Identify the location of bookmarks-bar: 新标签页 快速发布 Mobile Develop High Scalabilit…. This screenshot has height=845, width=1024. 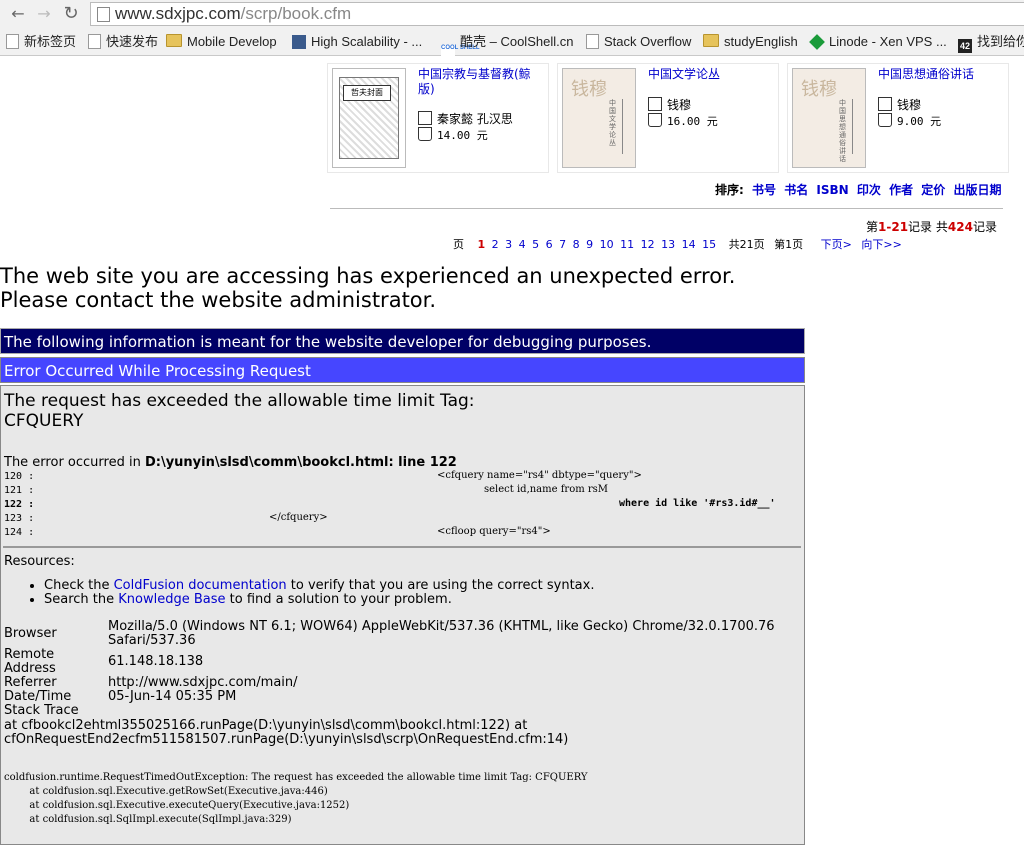
(512, 43).